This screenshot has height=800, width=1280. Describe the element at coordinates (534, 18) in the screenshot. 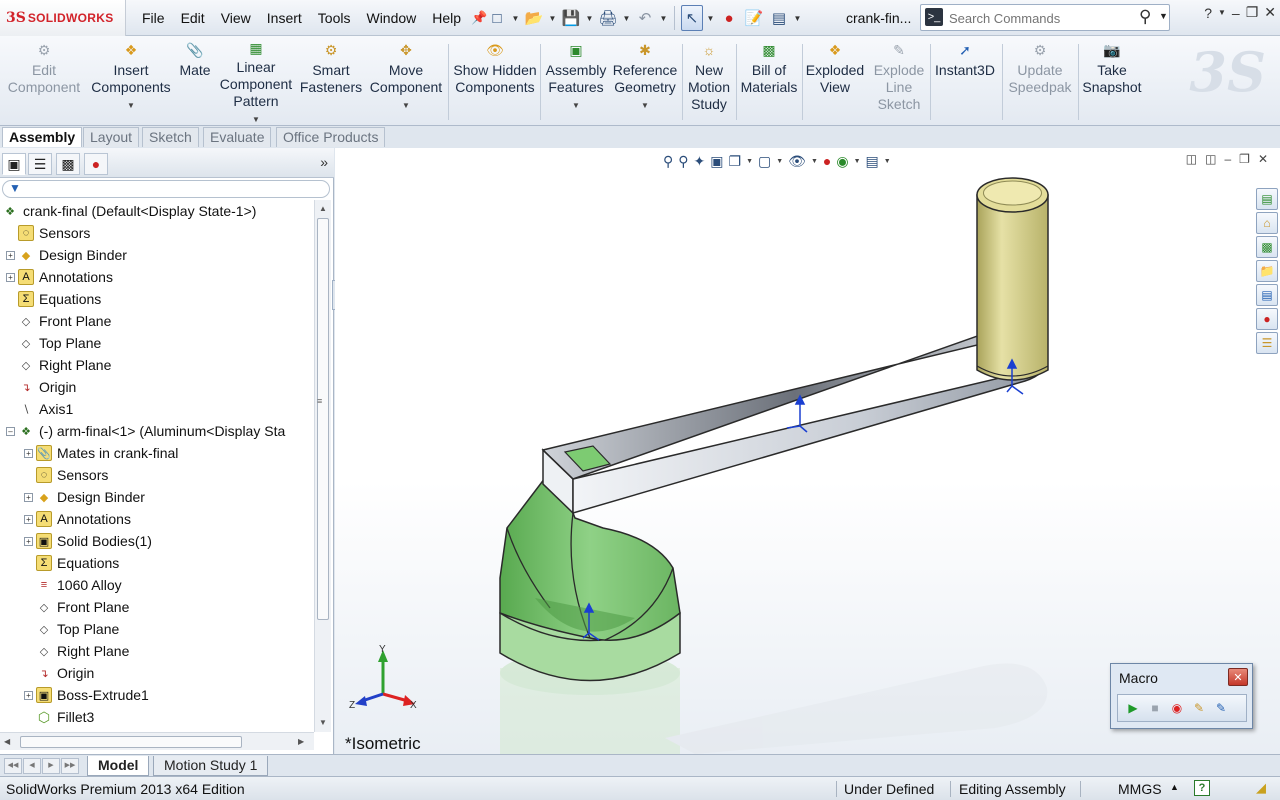

I see `open-folder-icon: 📂` at that location.